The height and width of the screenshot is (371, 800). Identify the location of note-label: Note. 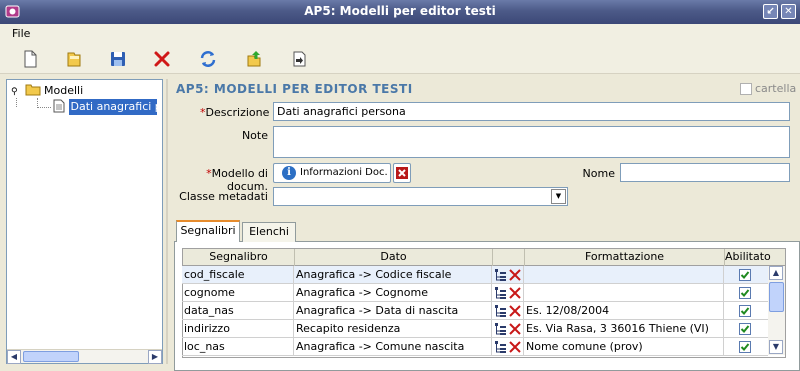
(254, 135).